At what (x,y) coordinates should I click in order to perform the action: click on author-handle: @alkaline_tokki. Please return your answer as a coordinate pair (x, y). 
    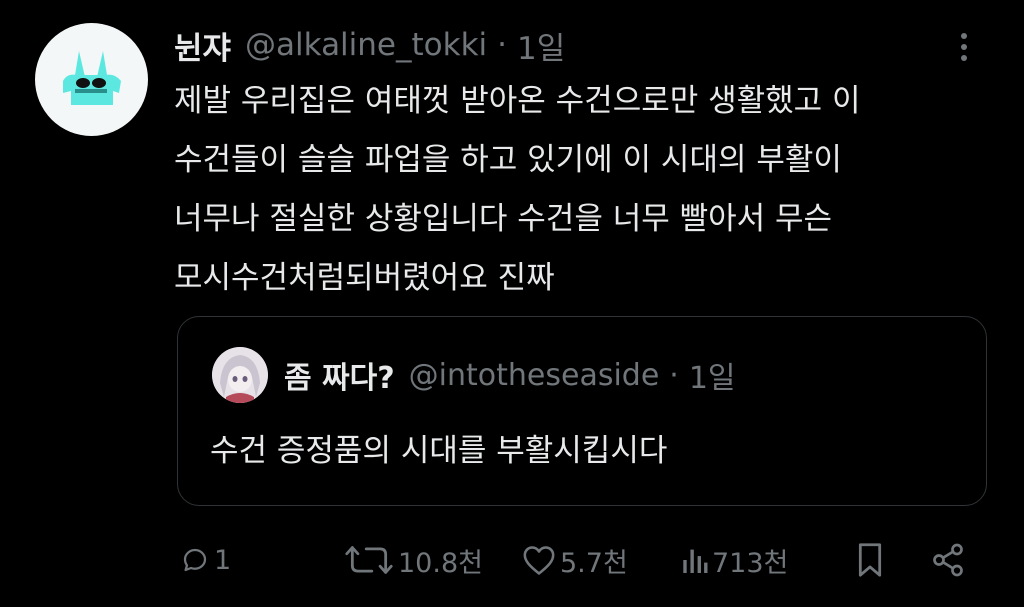
    Looking at the image, I should click on (366, 45).